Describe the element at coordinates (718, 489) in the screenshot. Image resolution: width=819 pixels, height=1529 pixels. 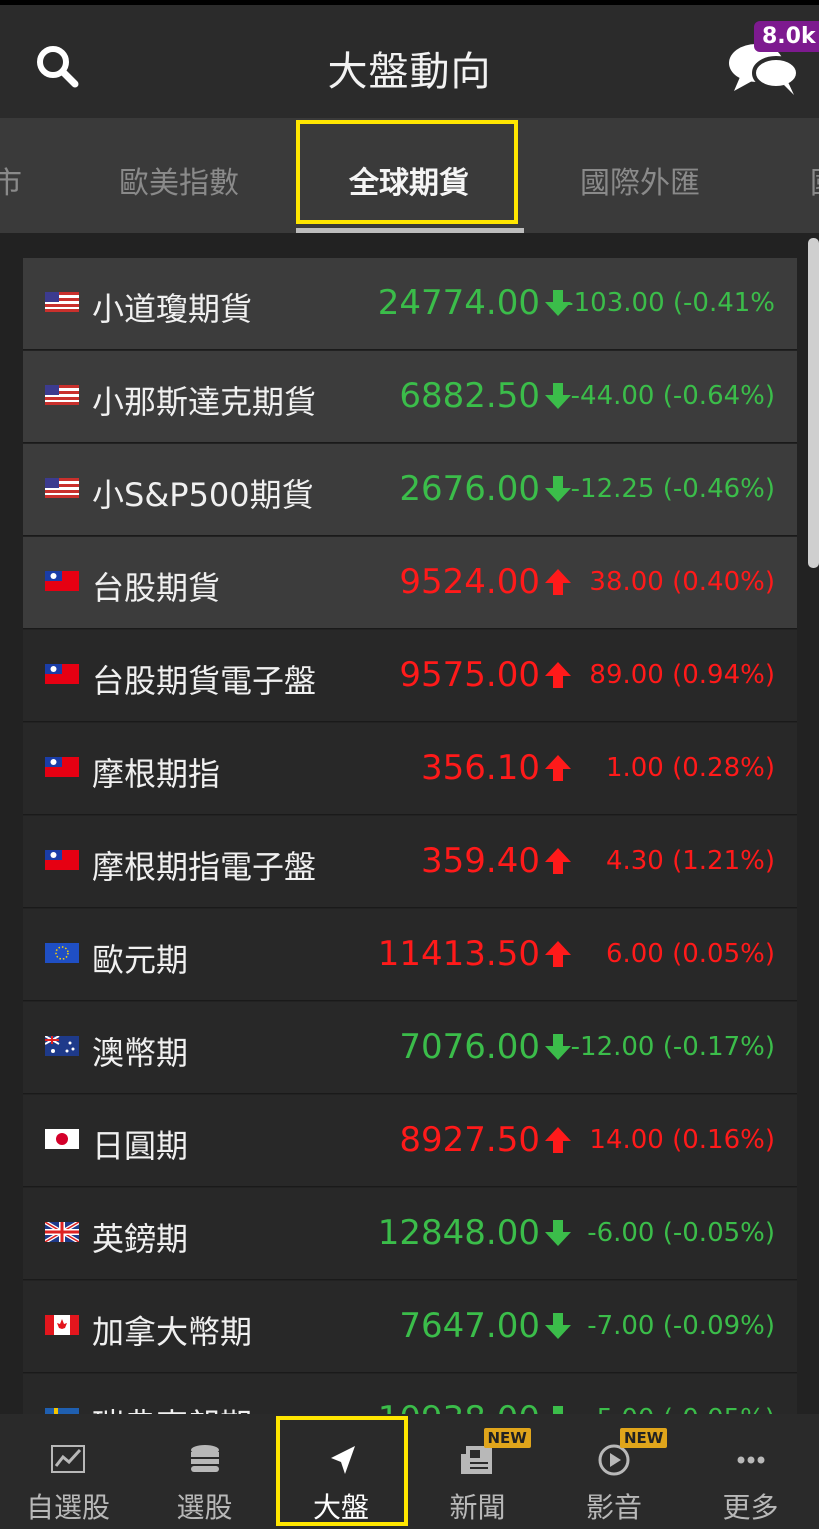
I see `change-percent: (-0.46%)` at that location.